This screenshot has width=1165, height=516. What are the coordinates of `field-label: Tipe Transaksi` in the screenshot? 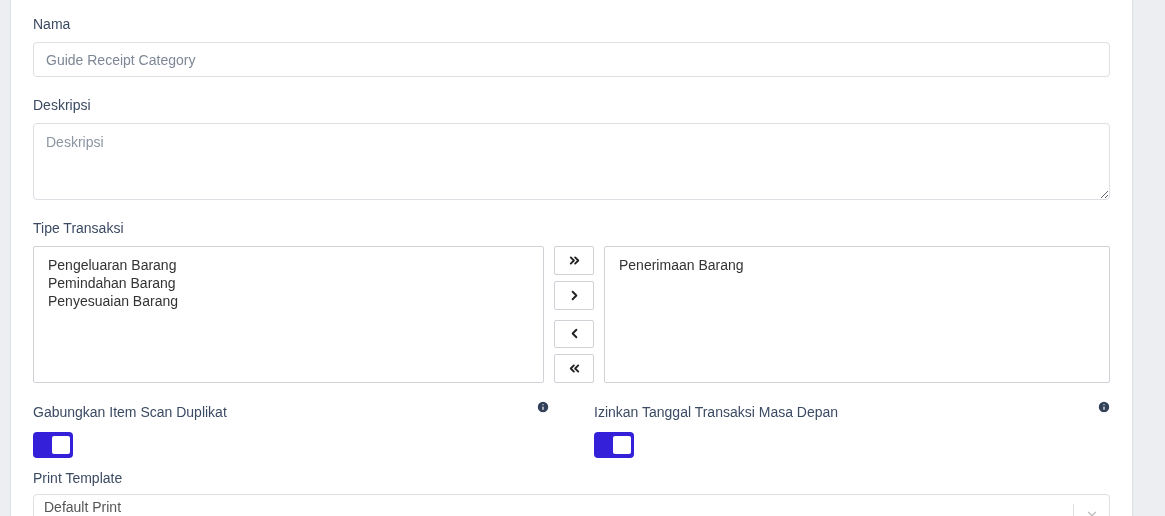 It's located at (79, 228).